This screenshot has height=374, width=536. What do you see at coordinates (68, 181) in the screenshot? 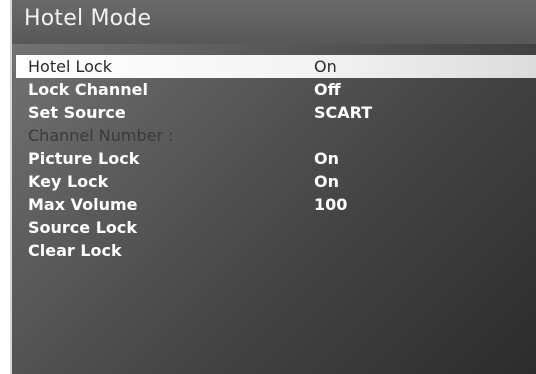
I see `menu-item-label: Key Lock` at bounding box center [68, 181].